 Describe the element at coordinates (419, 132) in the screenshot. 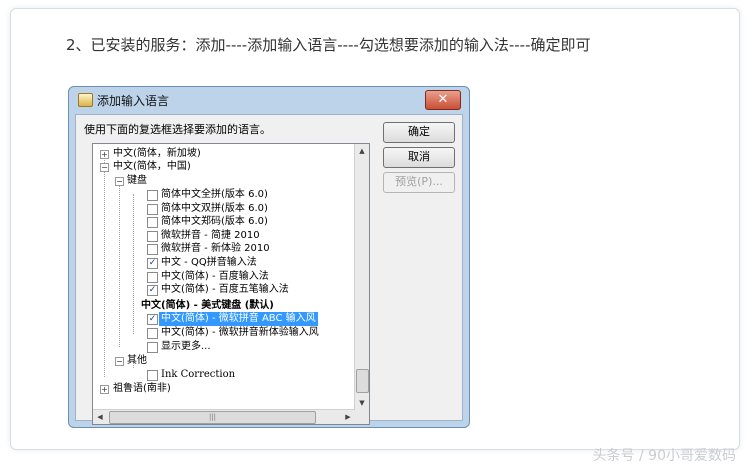

I see `ok-button: 确定` at that location.